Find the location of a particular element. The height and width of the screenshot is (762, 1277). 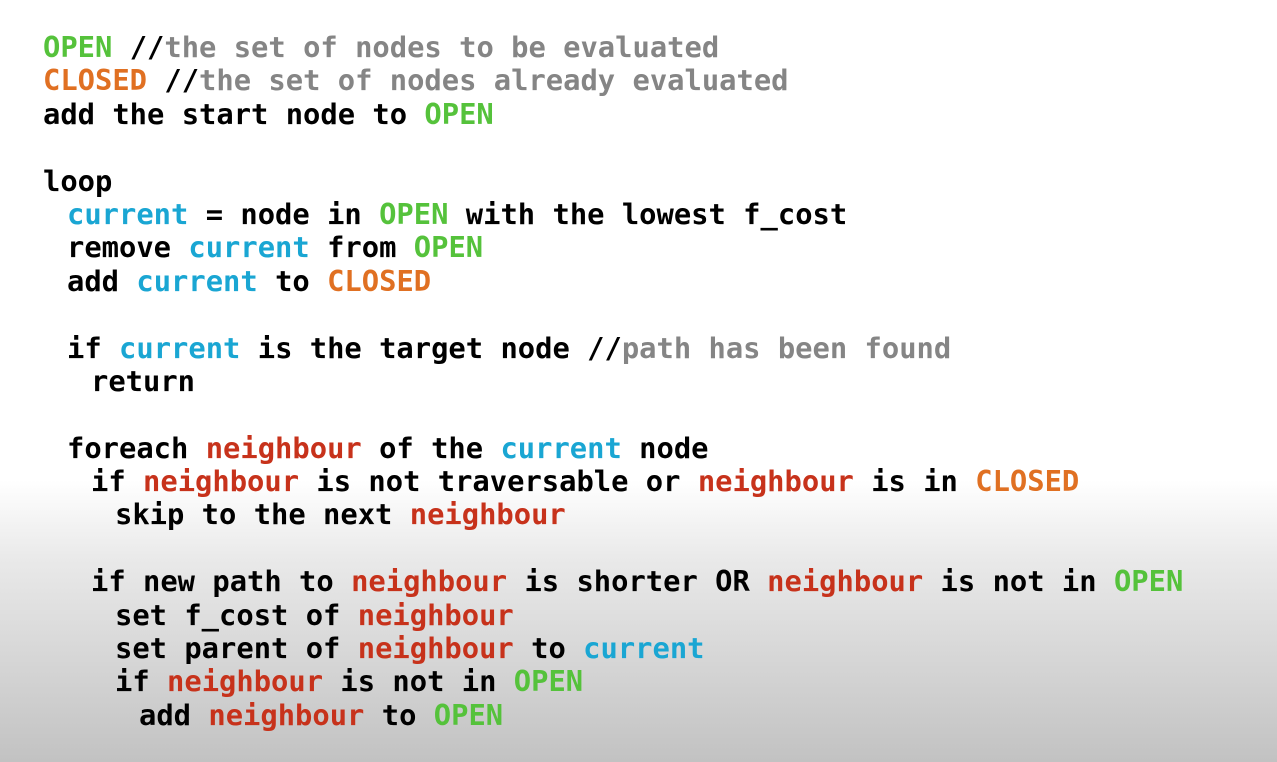

code-text: is not traversable or is located at coordinates (498, 481).